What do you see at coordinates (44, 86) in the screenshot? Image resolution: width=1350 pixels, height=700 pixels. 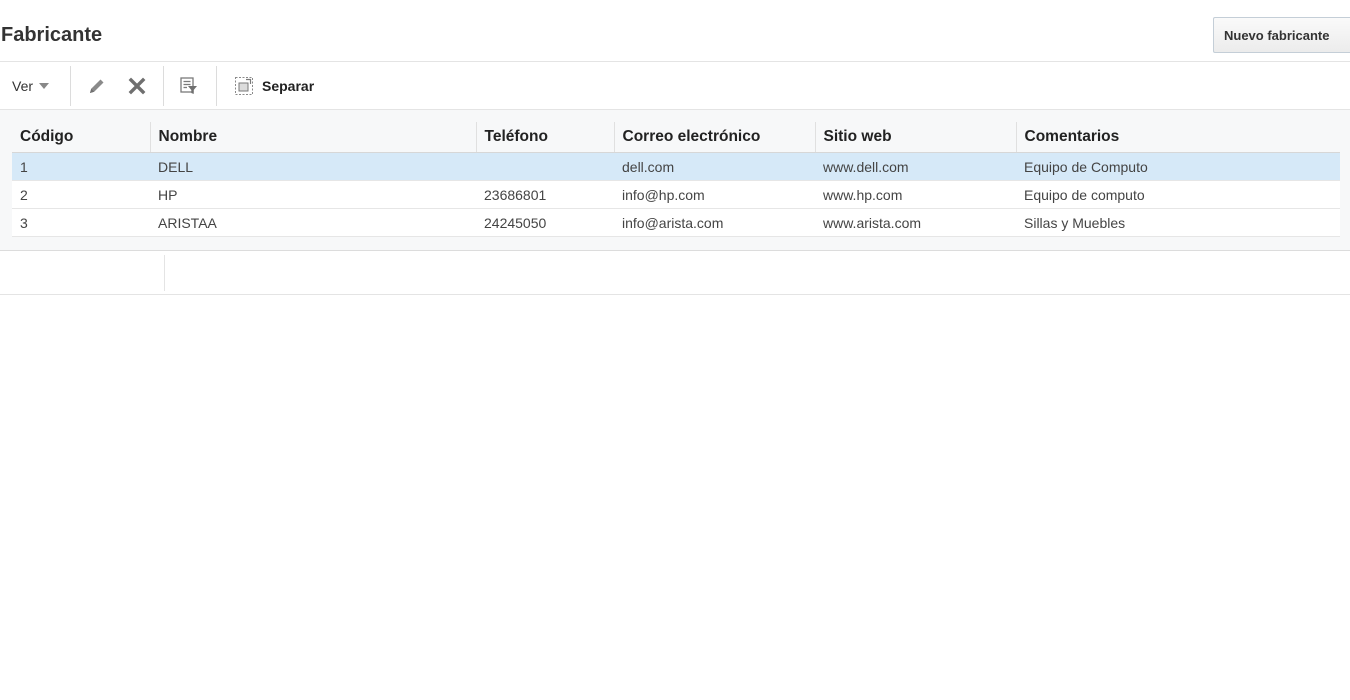 I see `caret-down-icon` at bounding box center [44, 86].